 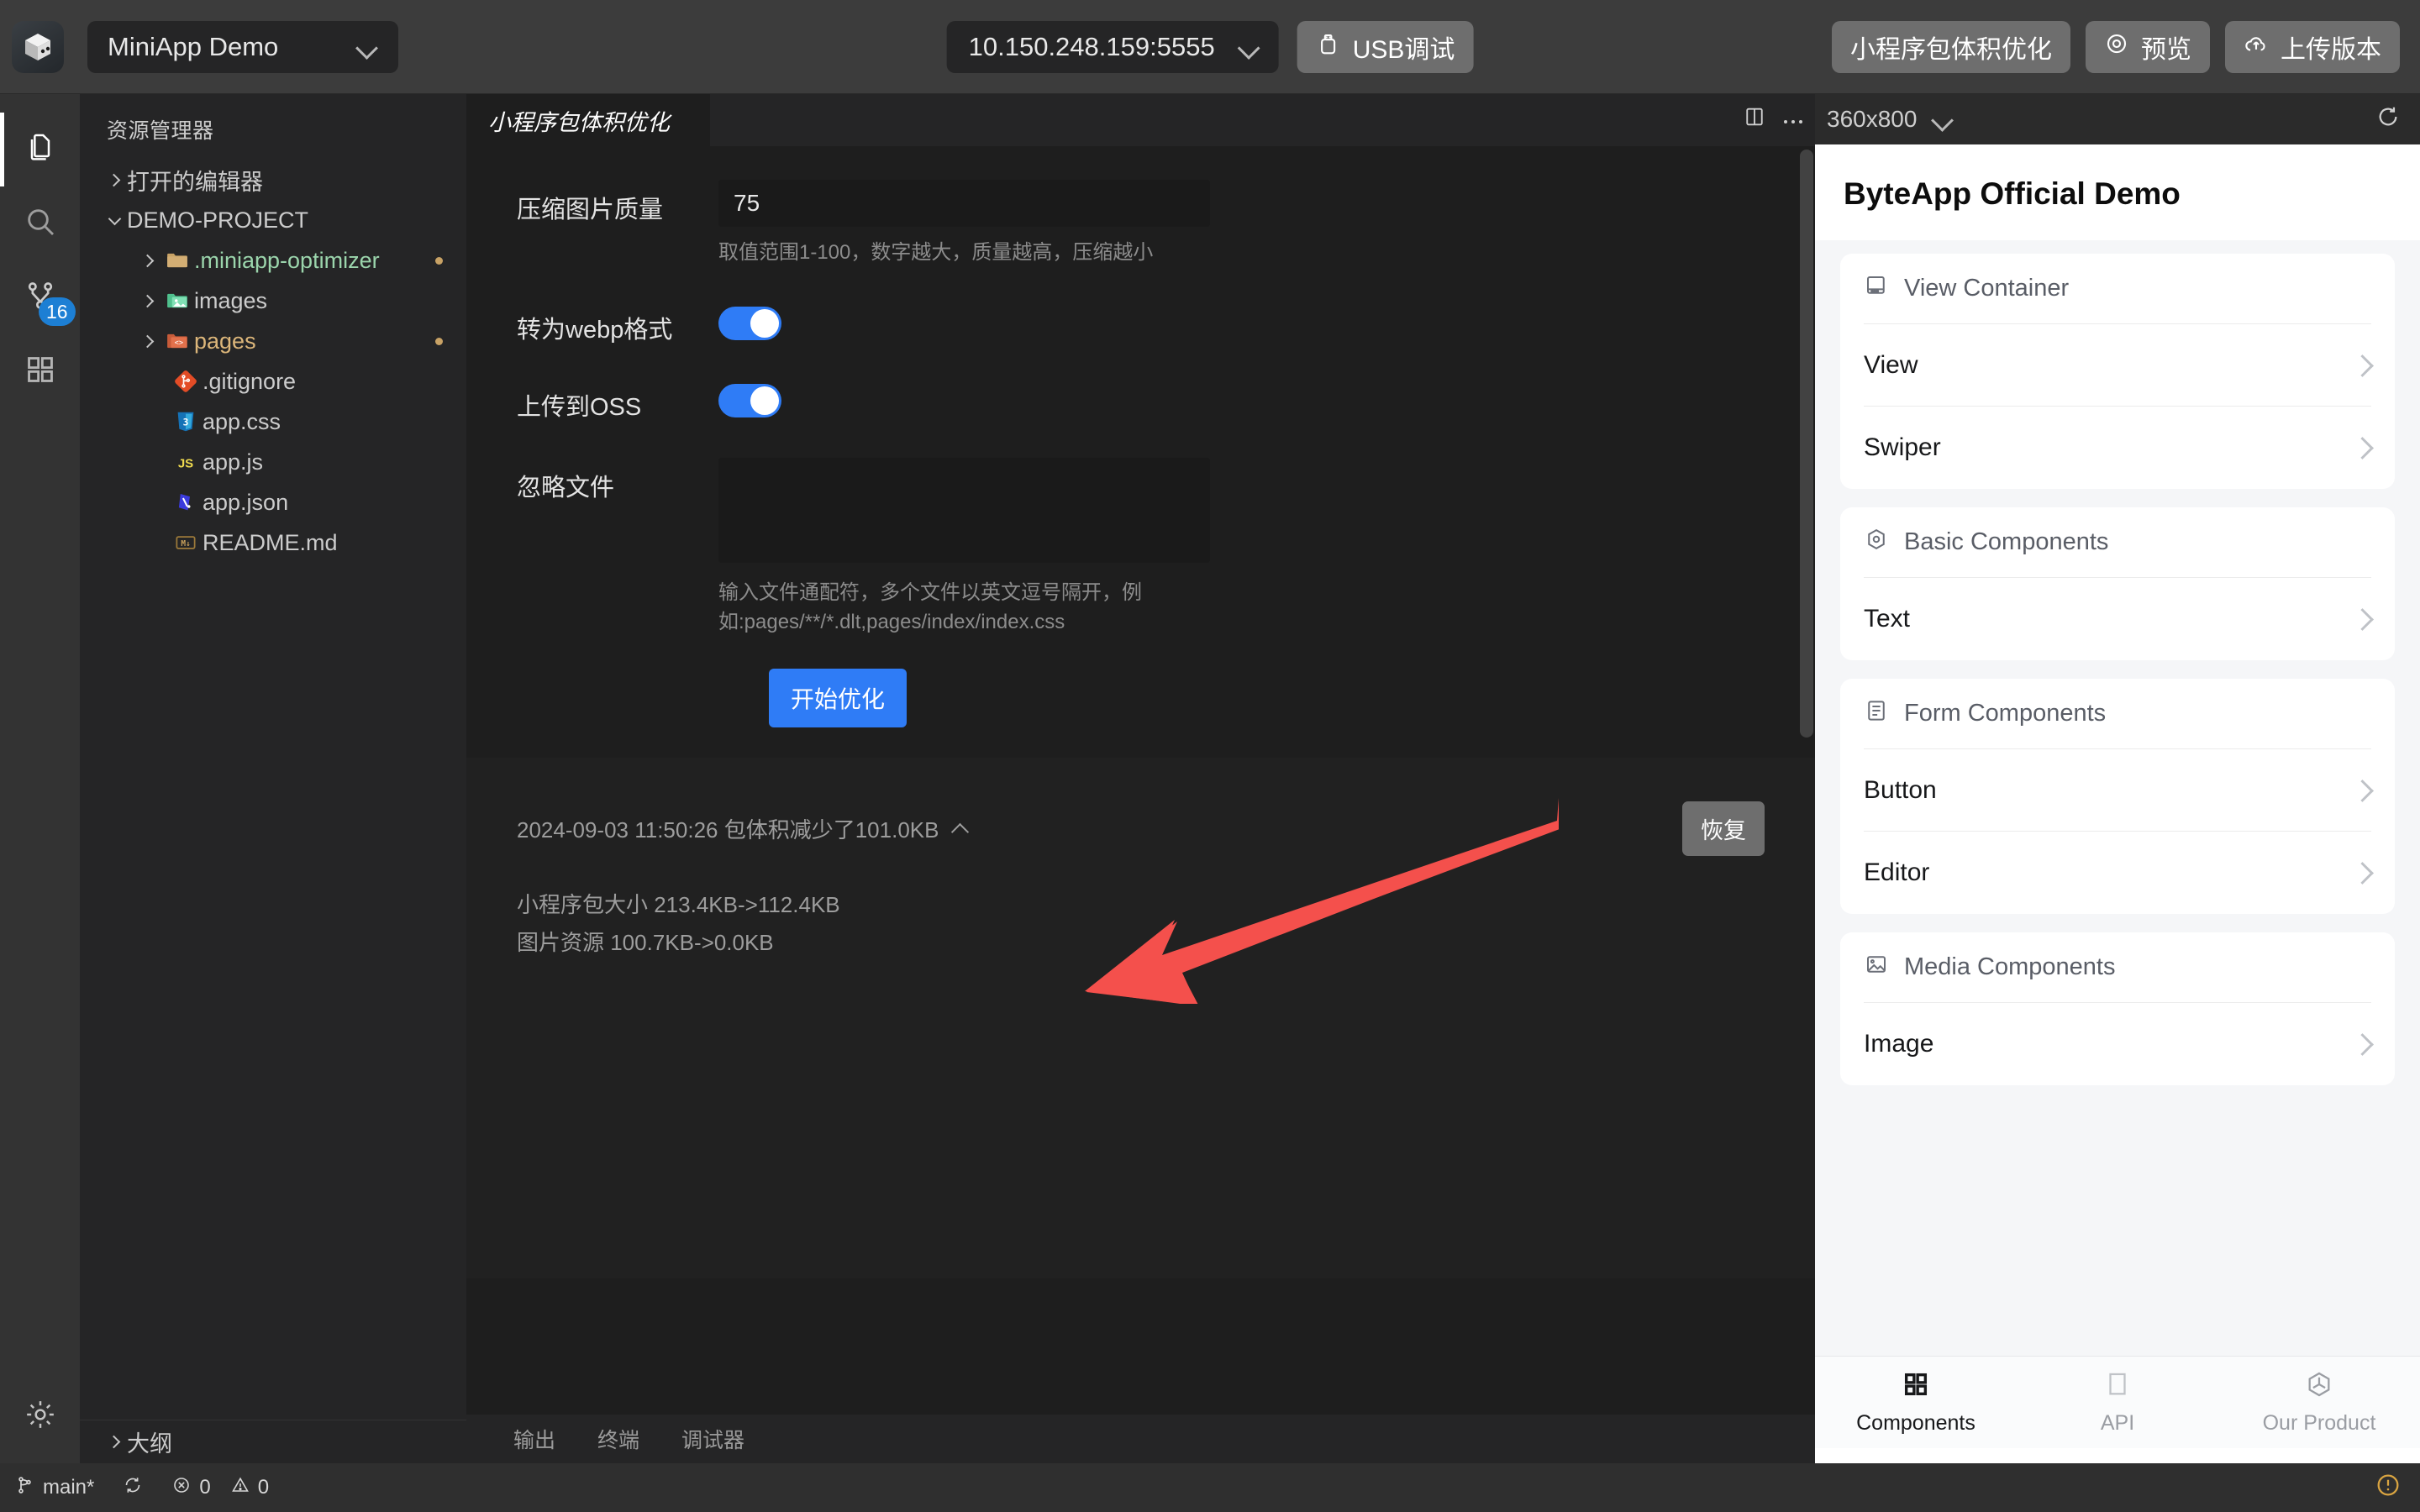 What do you see at coordinates (590, 210) in the screenshot?
I see `quality-label: 压缩图片质量` at bounding box center [590, 210].